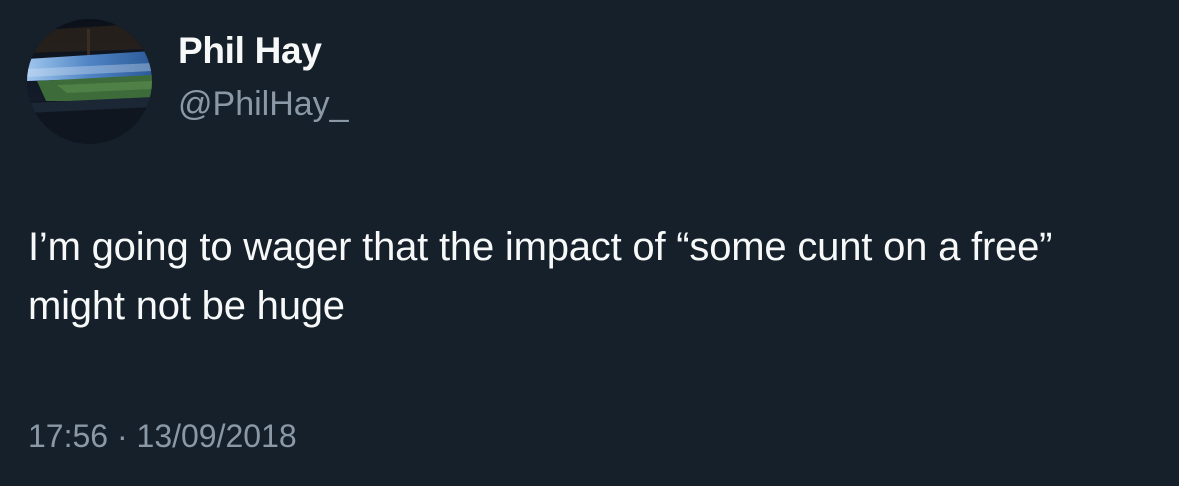  Describe the element at coordinates (263, 104) in the screenshot. I see `author-handle: @PhilHay_` at that location.